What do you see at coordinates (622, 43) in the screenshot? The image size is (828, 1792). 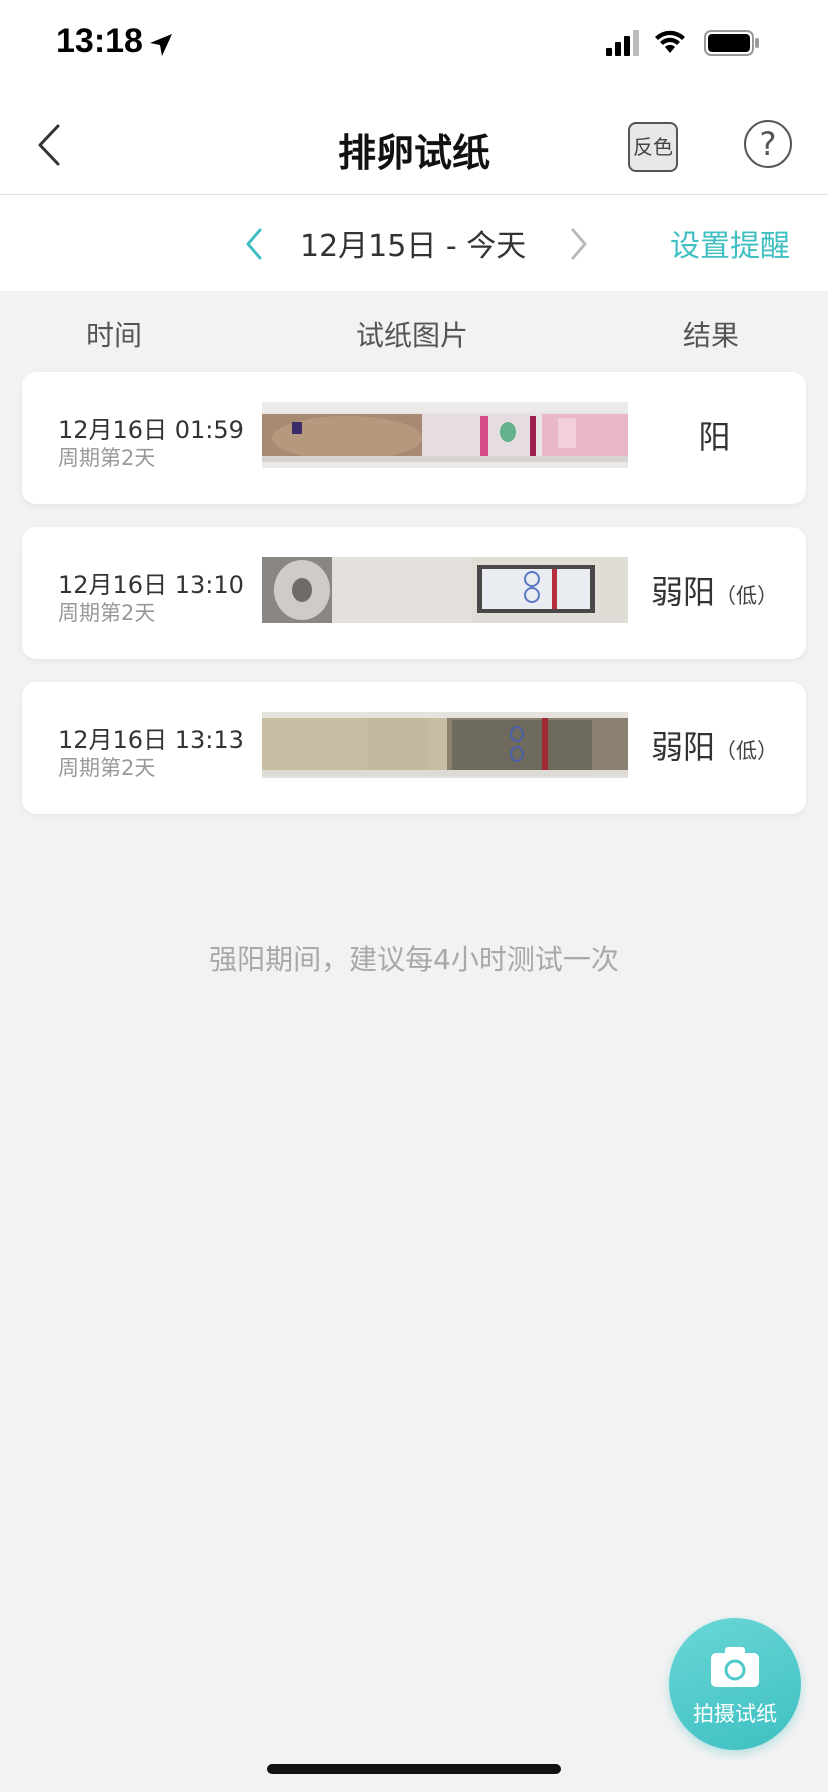 I see `signal-icon` at bounding box center [622, 43].